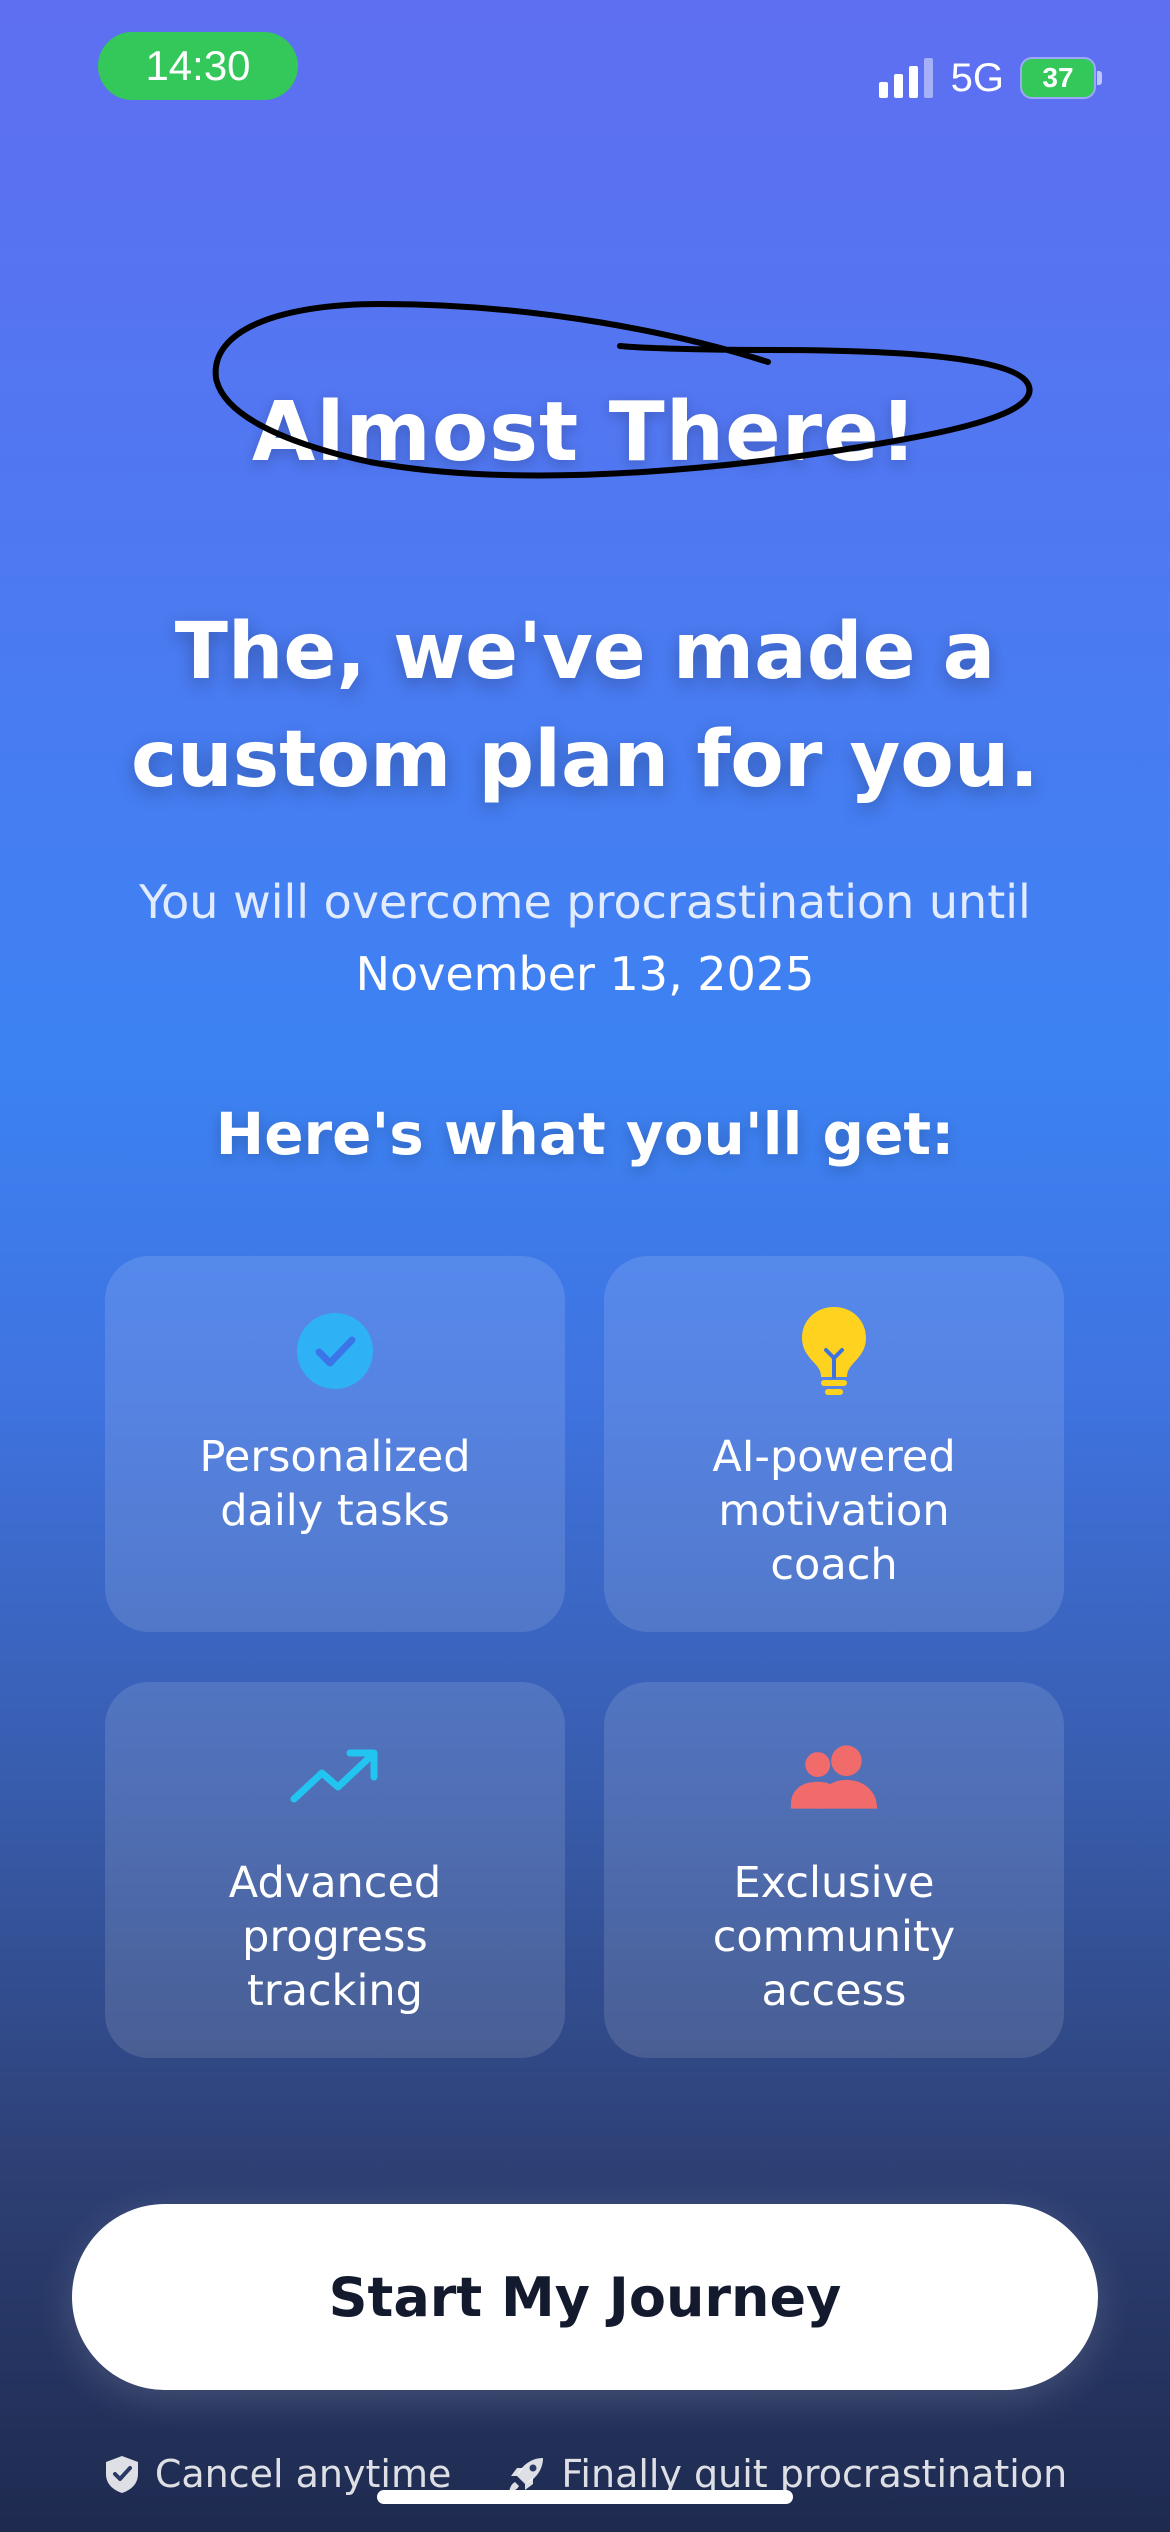 The image size is (1170, 2532). What do you see at coordinates (121, 2474) in the screenshot?
I see `shield-check-icon` at bounding box center [121, 2474].